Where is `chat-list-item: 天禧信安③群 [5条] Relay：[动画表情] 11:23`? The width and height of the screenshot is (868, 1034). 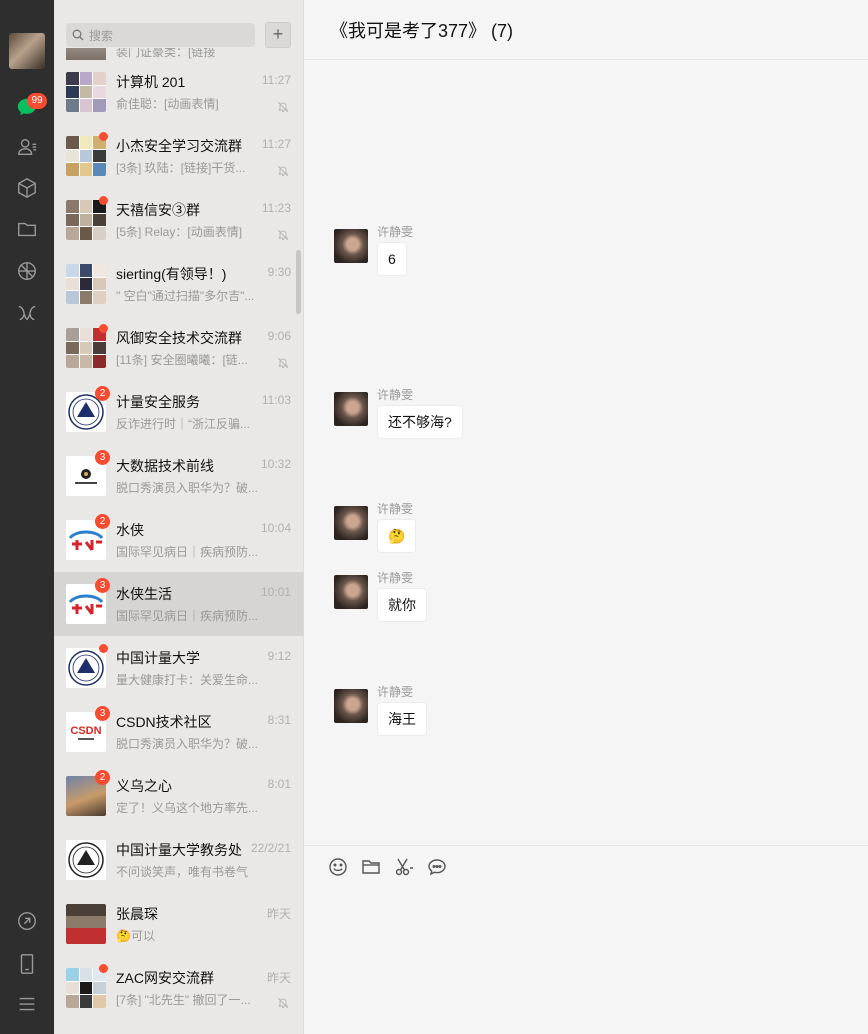 chat-list-item: 天禧信安③群 [5条] Relay：[动画表情] 11:23 is located at coordinates (178, 220).